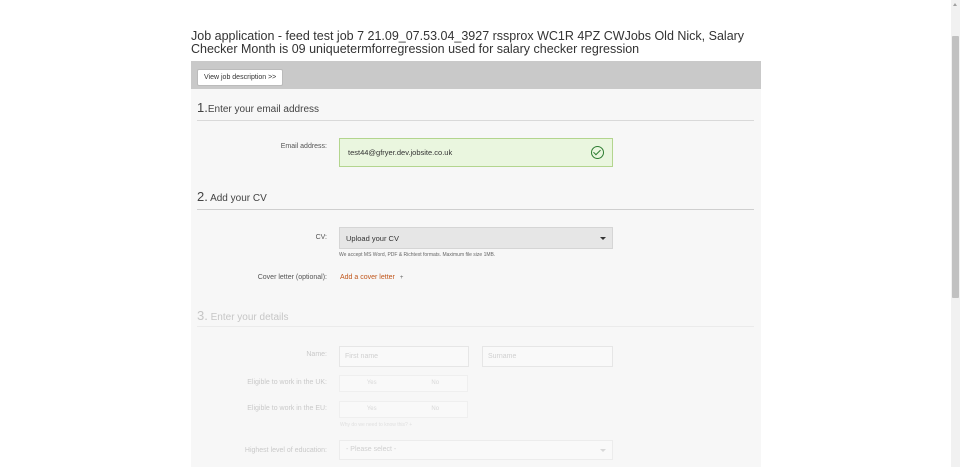 The image size is (960, 467). I want to click on name-label: Name:, so click(316, 354).